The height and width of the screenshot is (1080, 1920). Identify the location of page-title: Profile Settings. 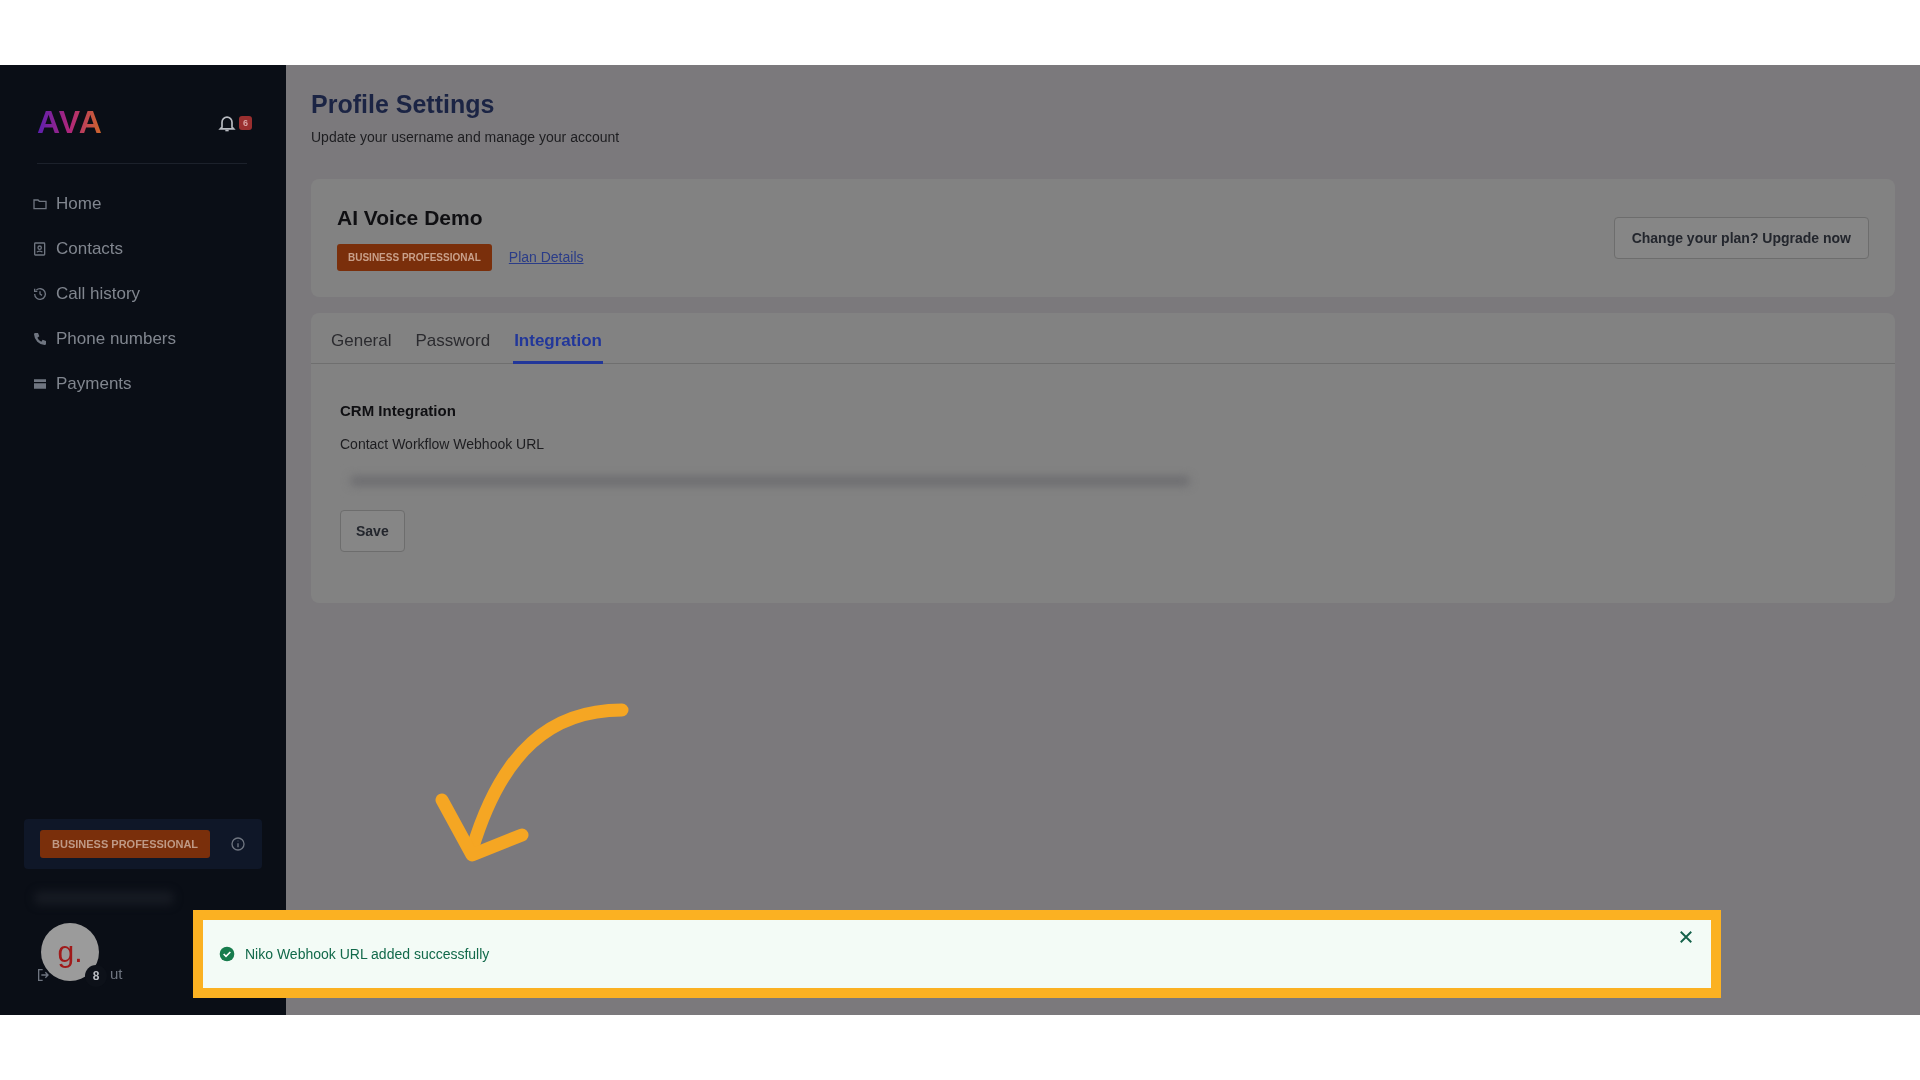
(403, 104).